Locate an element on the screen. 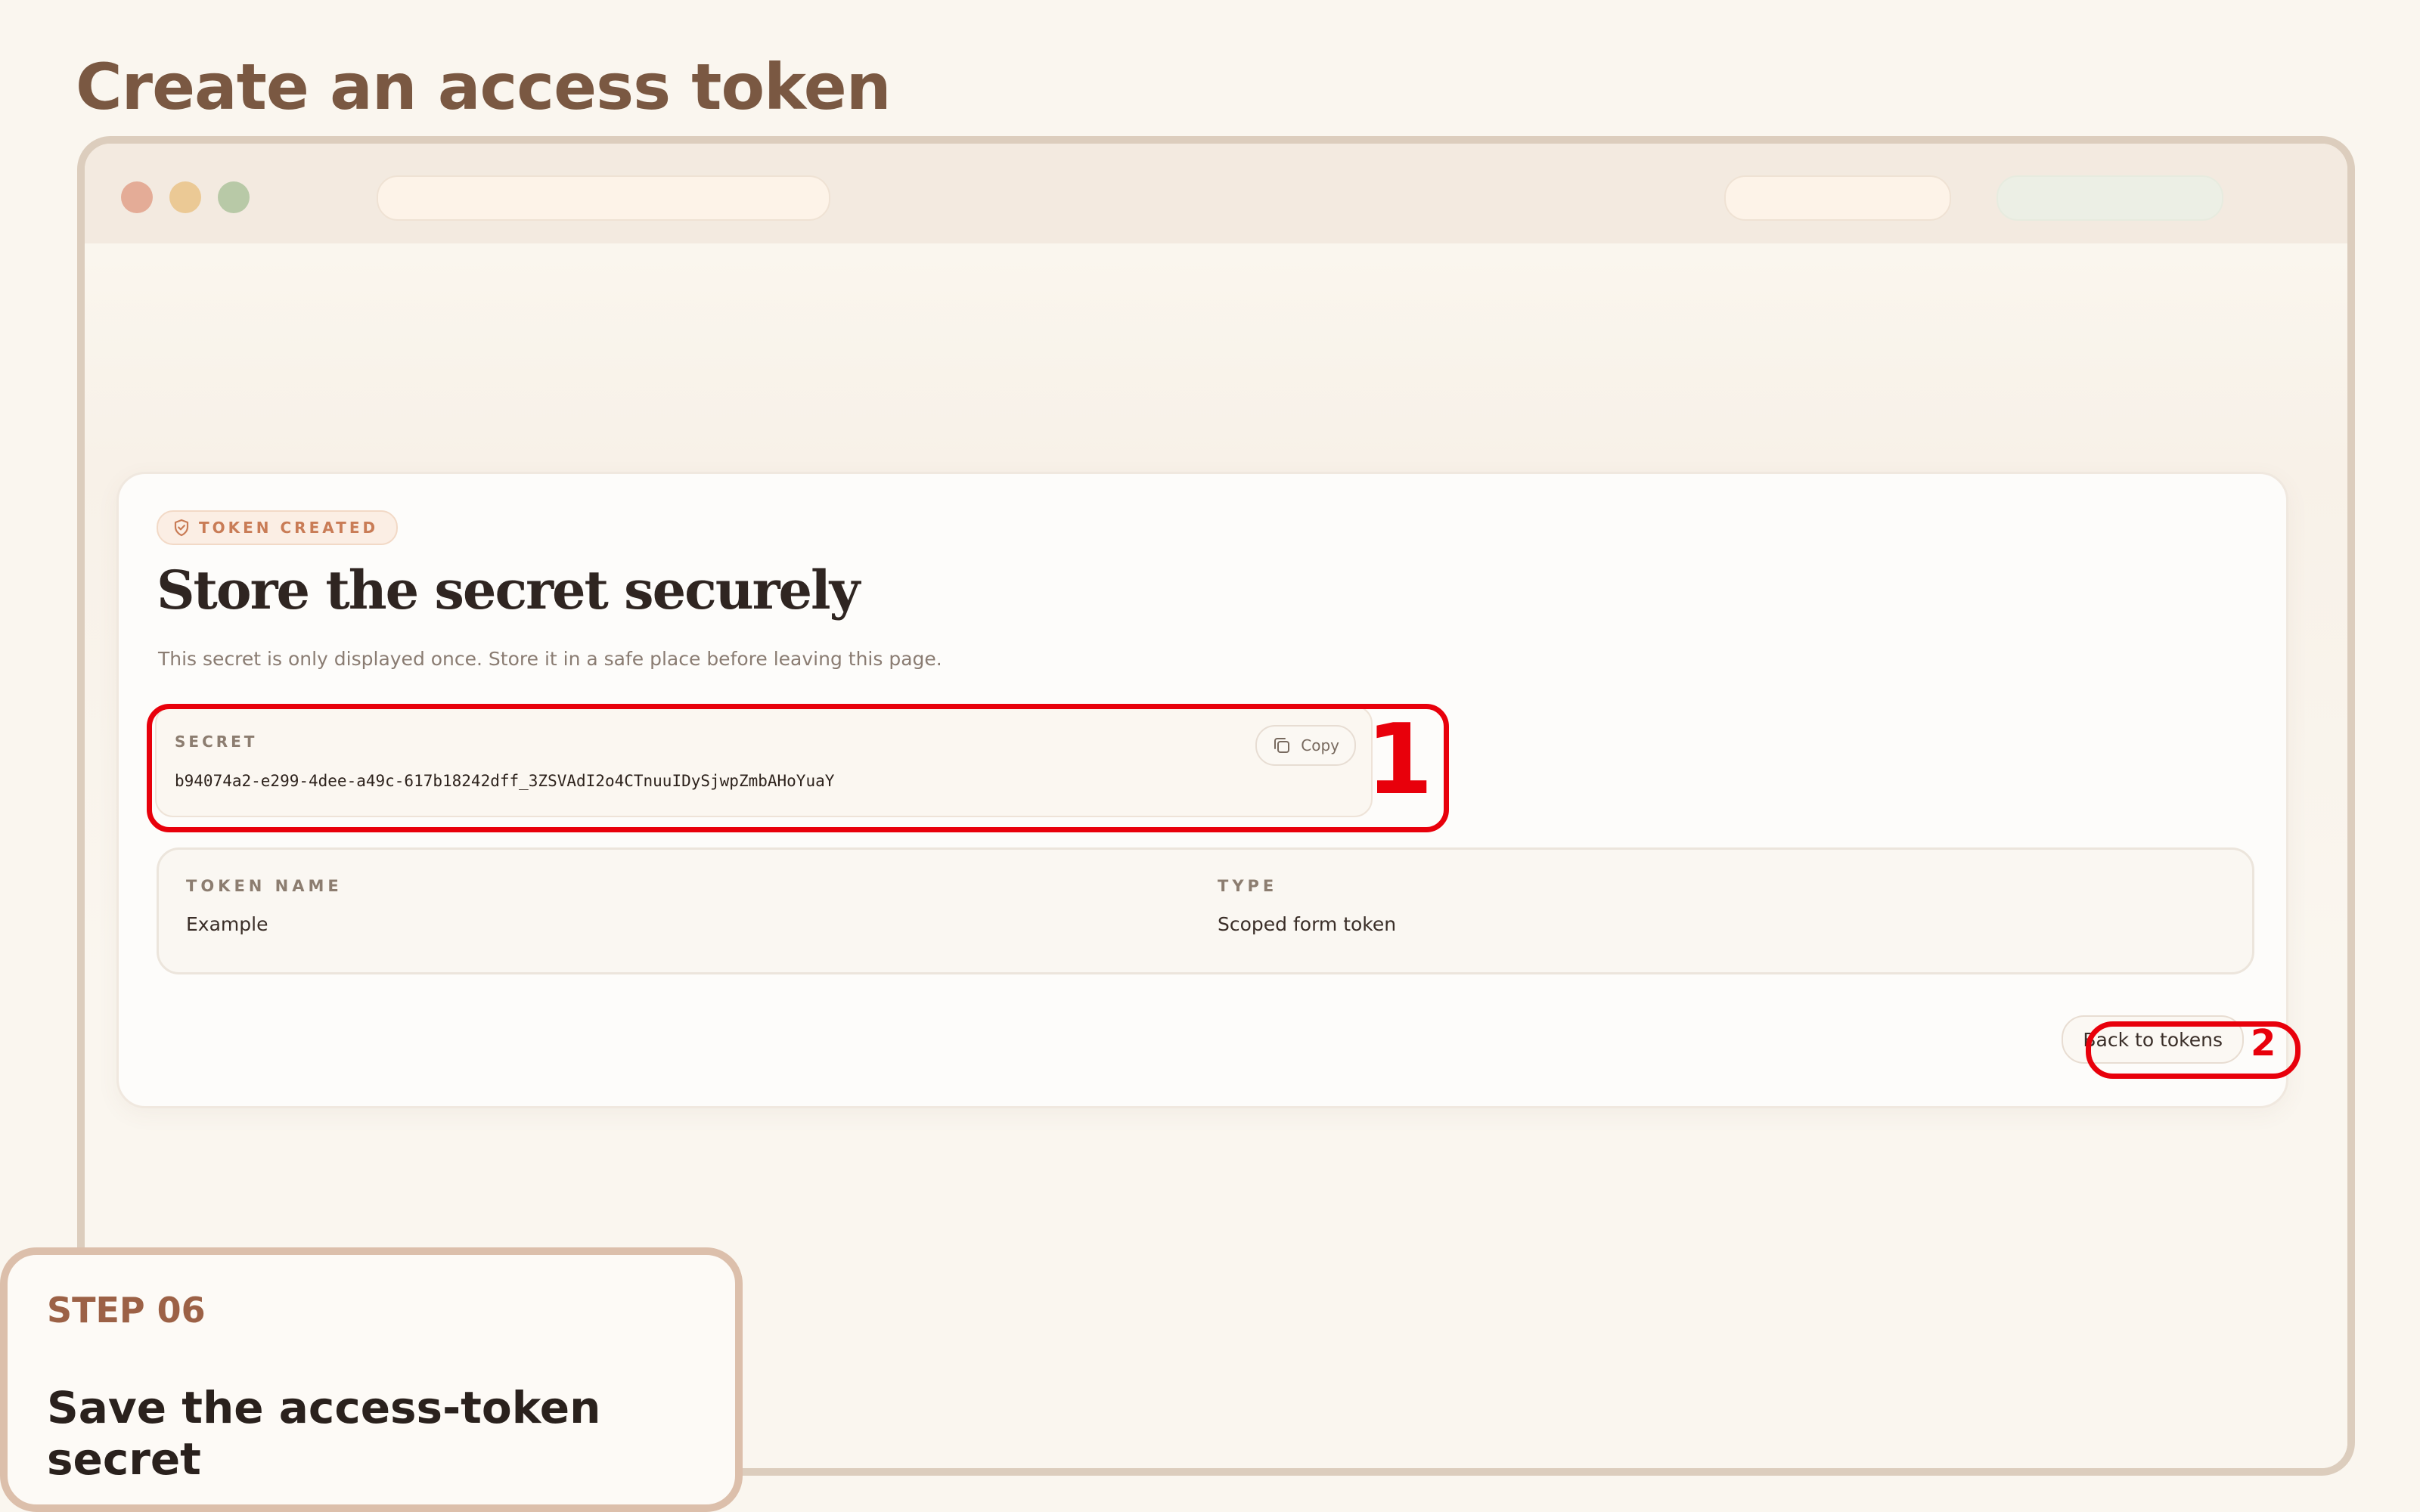 This screenshot has width=2420, height=1512. copy-button-label: Copy is located at coordinates (1320, 745).